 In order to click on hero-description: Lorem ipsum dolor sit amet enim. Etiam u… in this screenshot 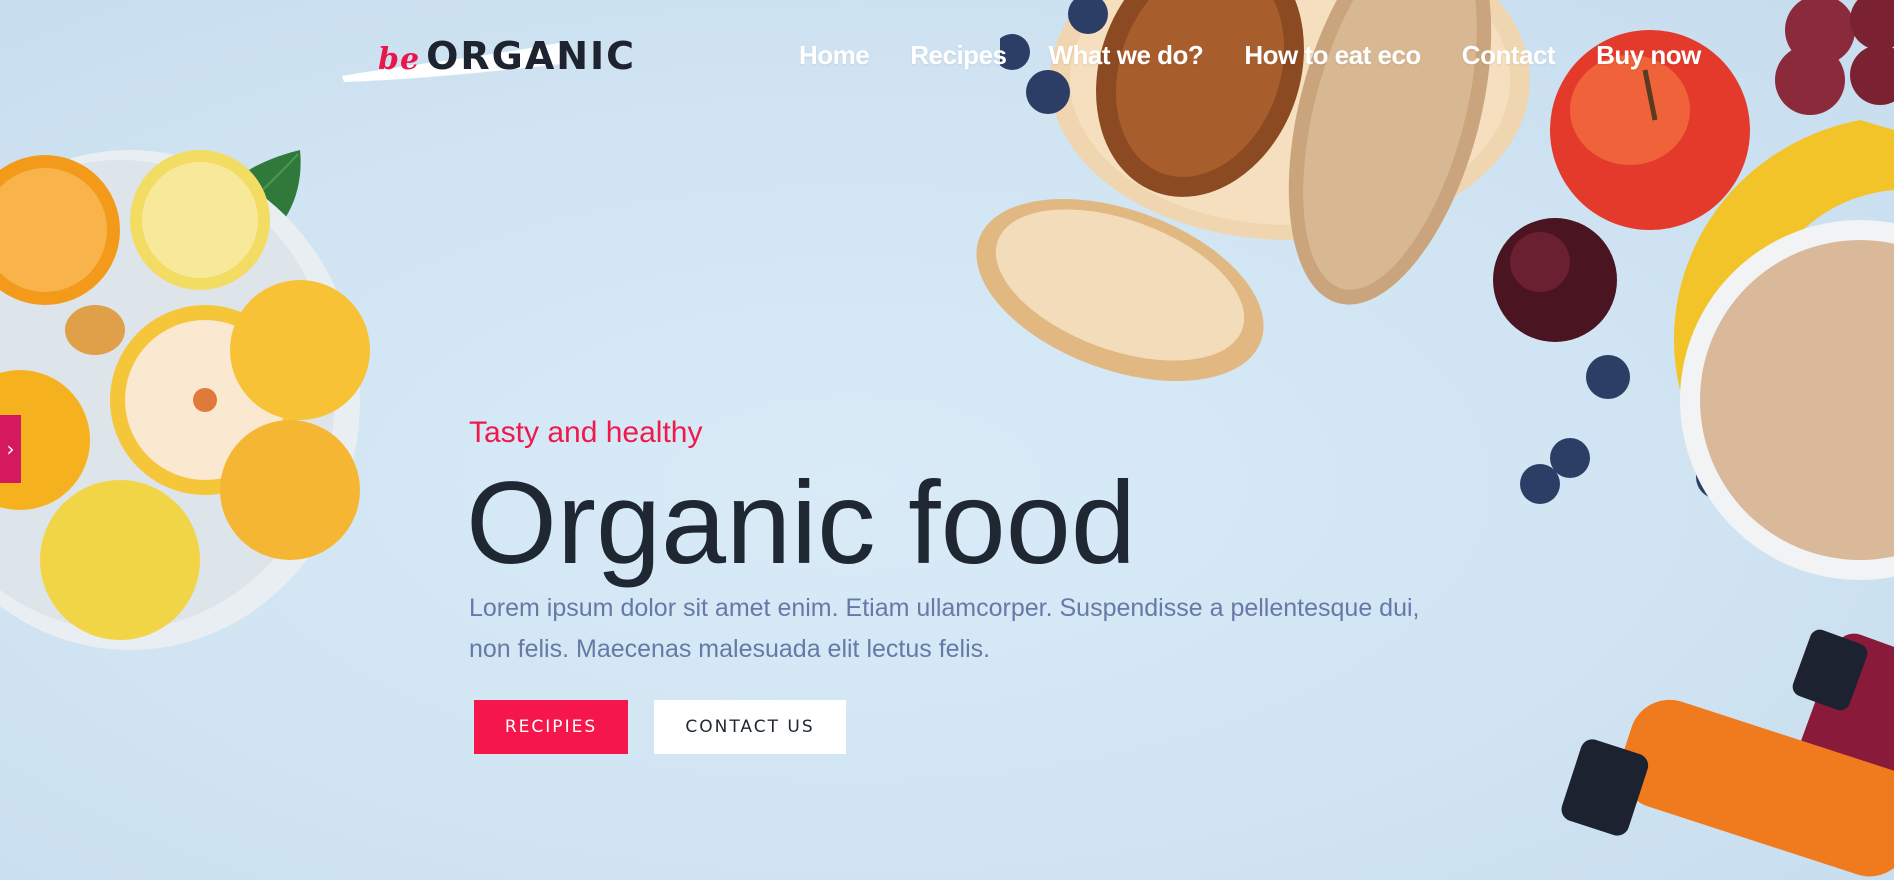, I will do `click(944, 628)`.